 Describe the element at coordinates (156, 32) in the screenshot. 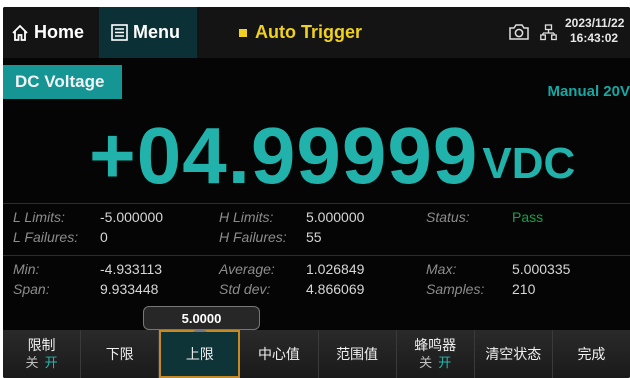

I see `menu-label: Menu` at that location.